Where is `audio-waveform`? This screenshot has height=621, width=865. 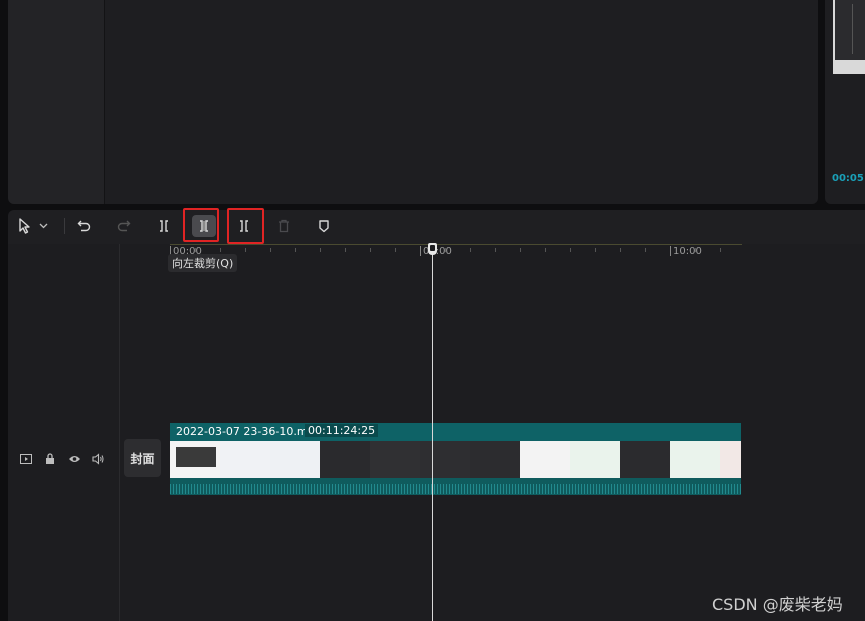
audio-waveform is located at coordinates (455, 489).